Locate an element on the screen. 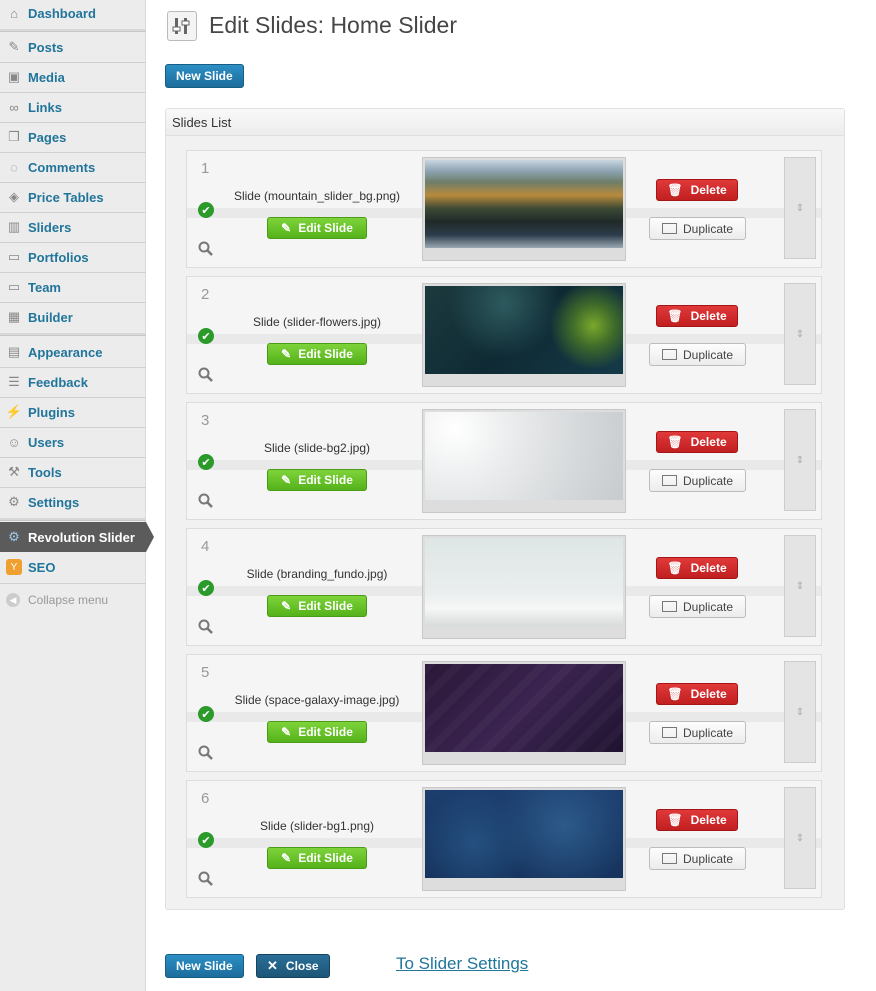  menu-item-tools: ⚒ Tools is located at coordinates (73, 472).